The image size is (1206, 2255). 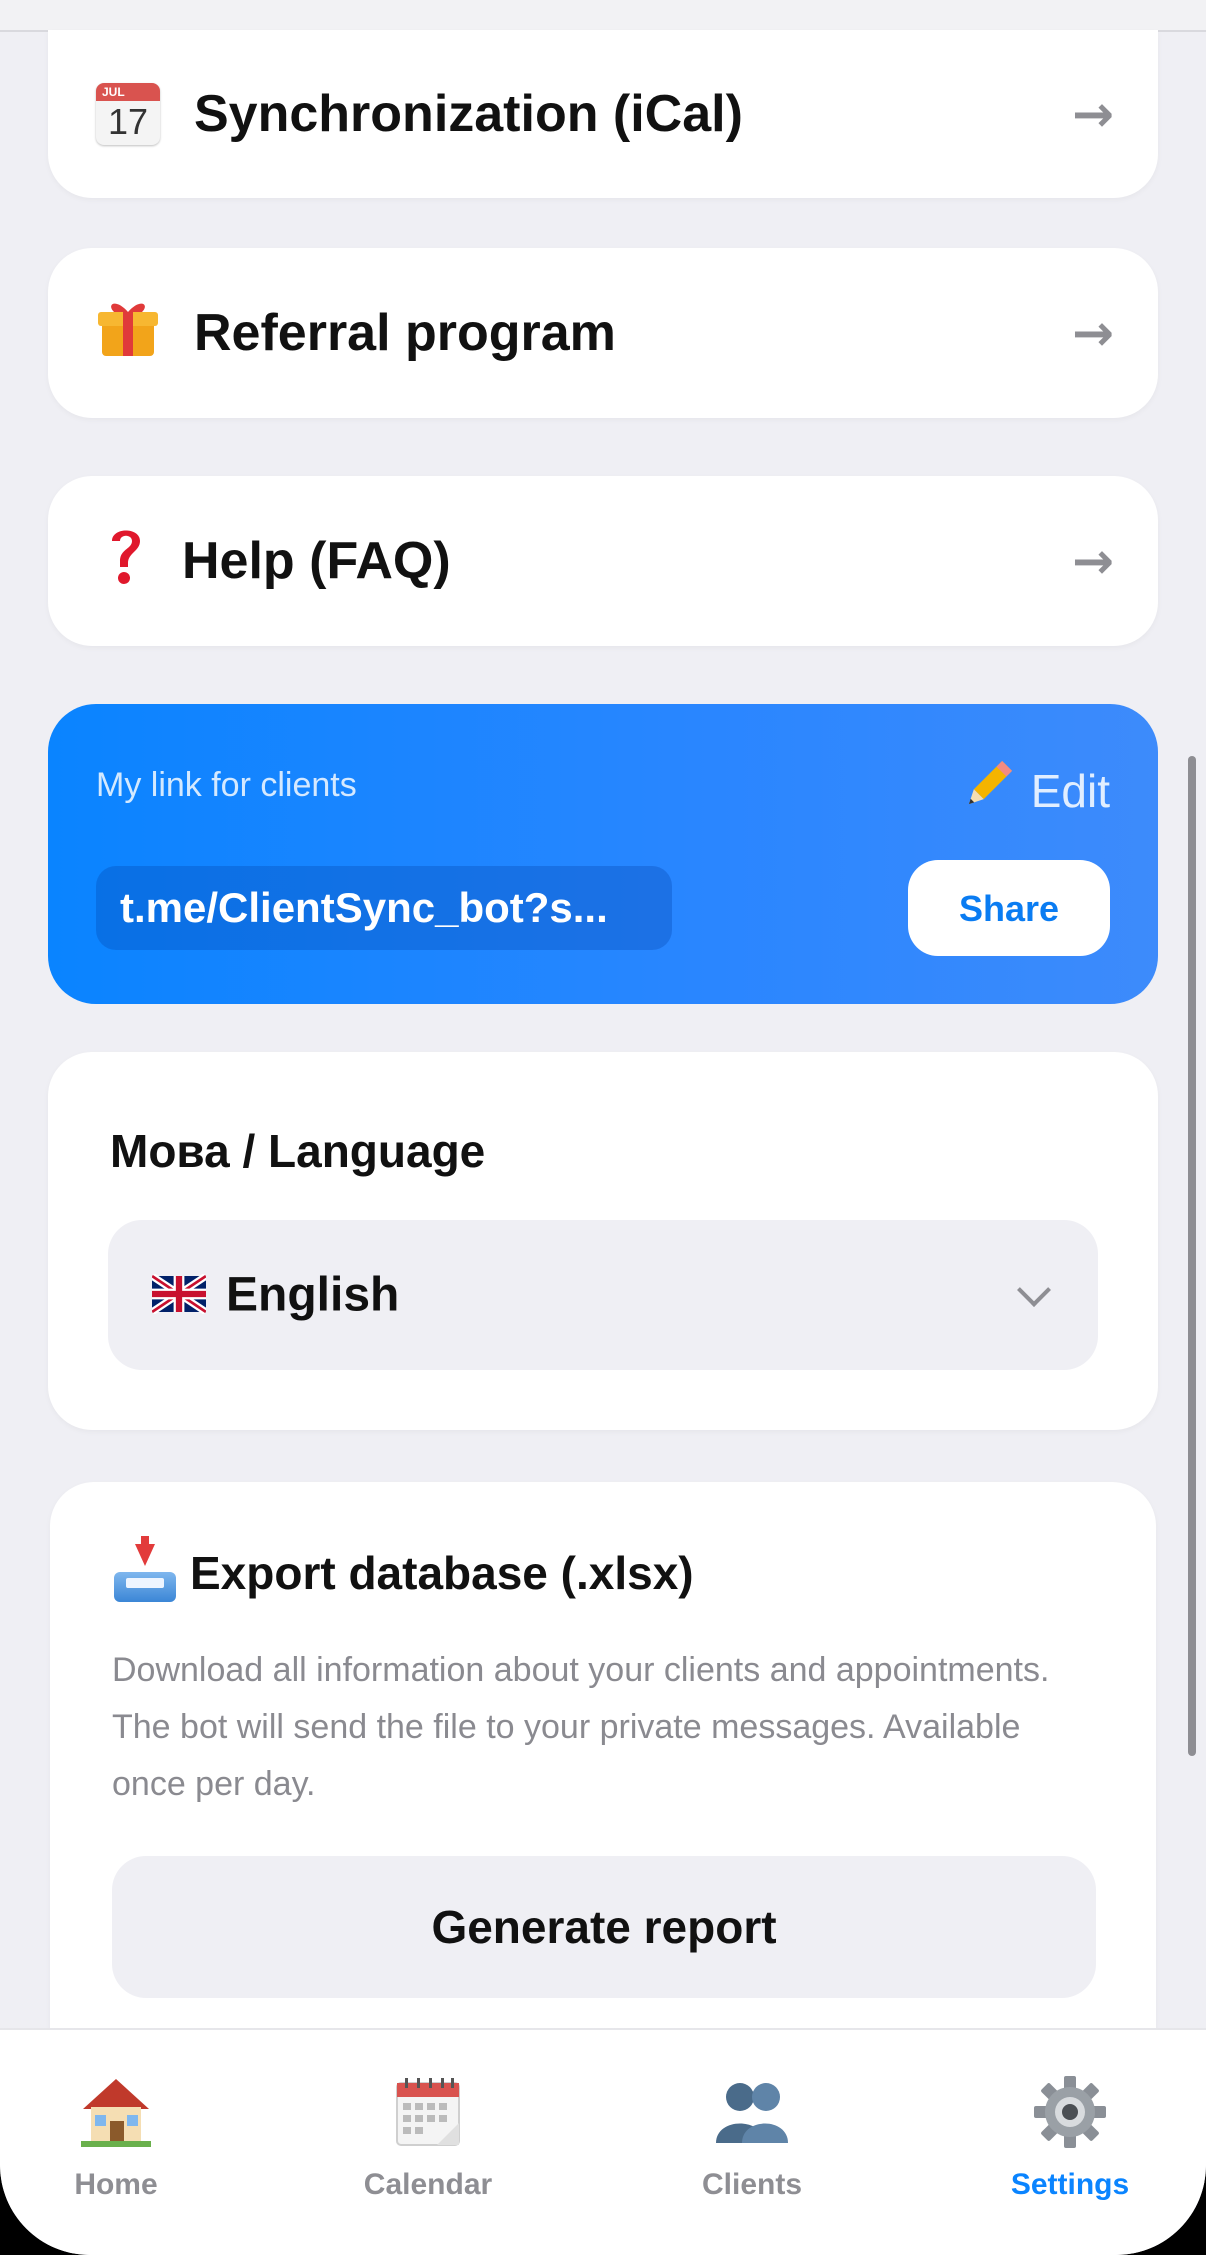 I want to click on top-strip, so click(x=603, y=16).